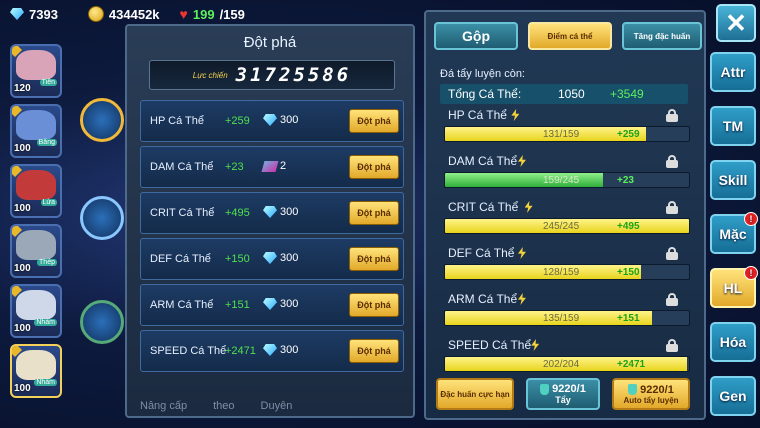 This screenshot has height=428, width=760. I want to click on total-value: 1050, so click(571, 94).